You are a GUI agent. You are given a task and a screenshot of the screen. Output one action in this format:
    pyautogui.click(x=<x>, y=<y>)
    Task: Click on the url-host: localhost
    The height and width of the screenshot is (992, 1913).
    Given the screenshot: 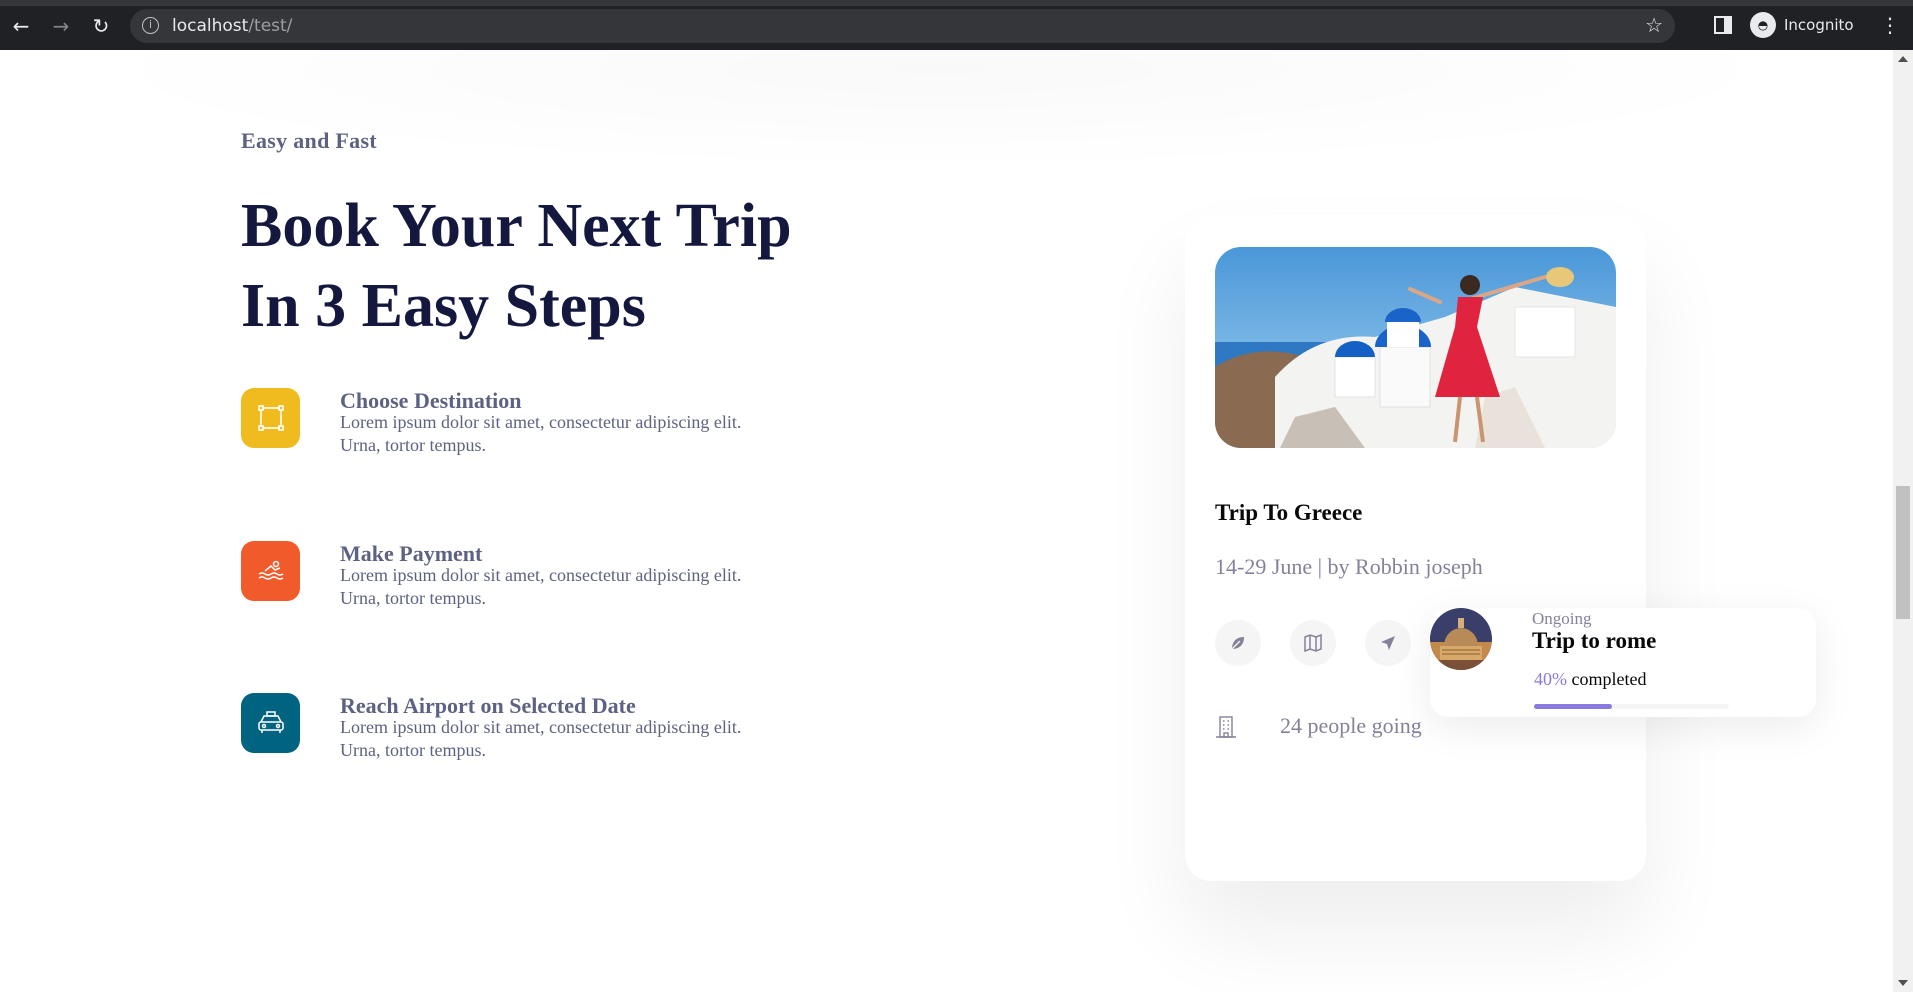 What is the action you would take?
    pyautogui.click(x=210, y=26)
    